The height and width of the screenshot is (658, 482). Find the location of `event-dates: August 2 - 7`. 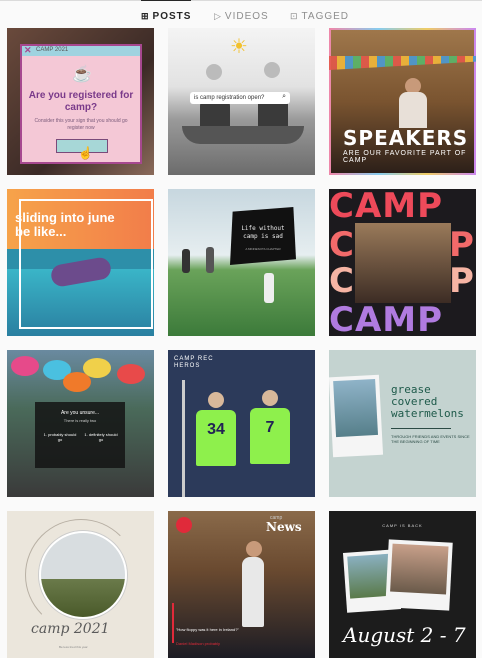

event-dates: August 2 - 7 is located at coordinates (404, 635).